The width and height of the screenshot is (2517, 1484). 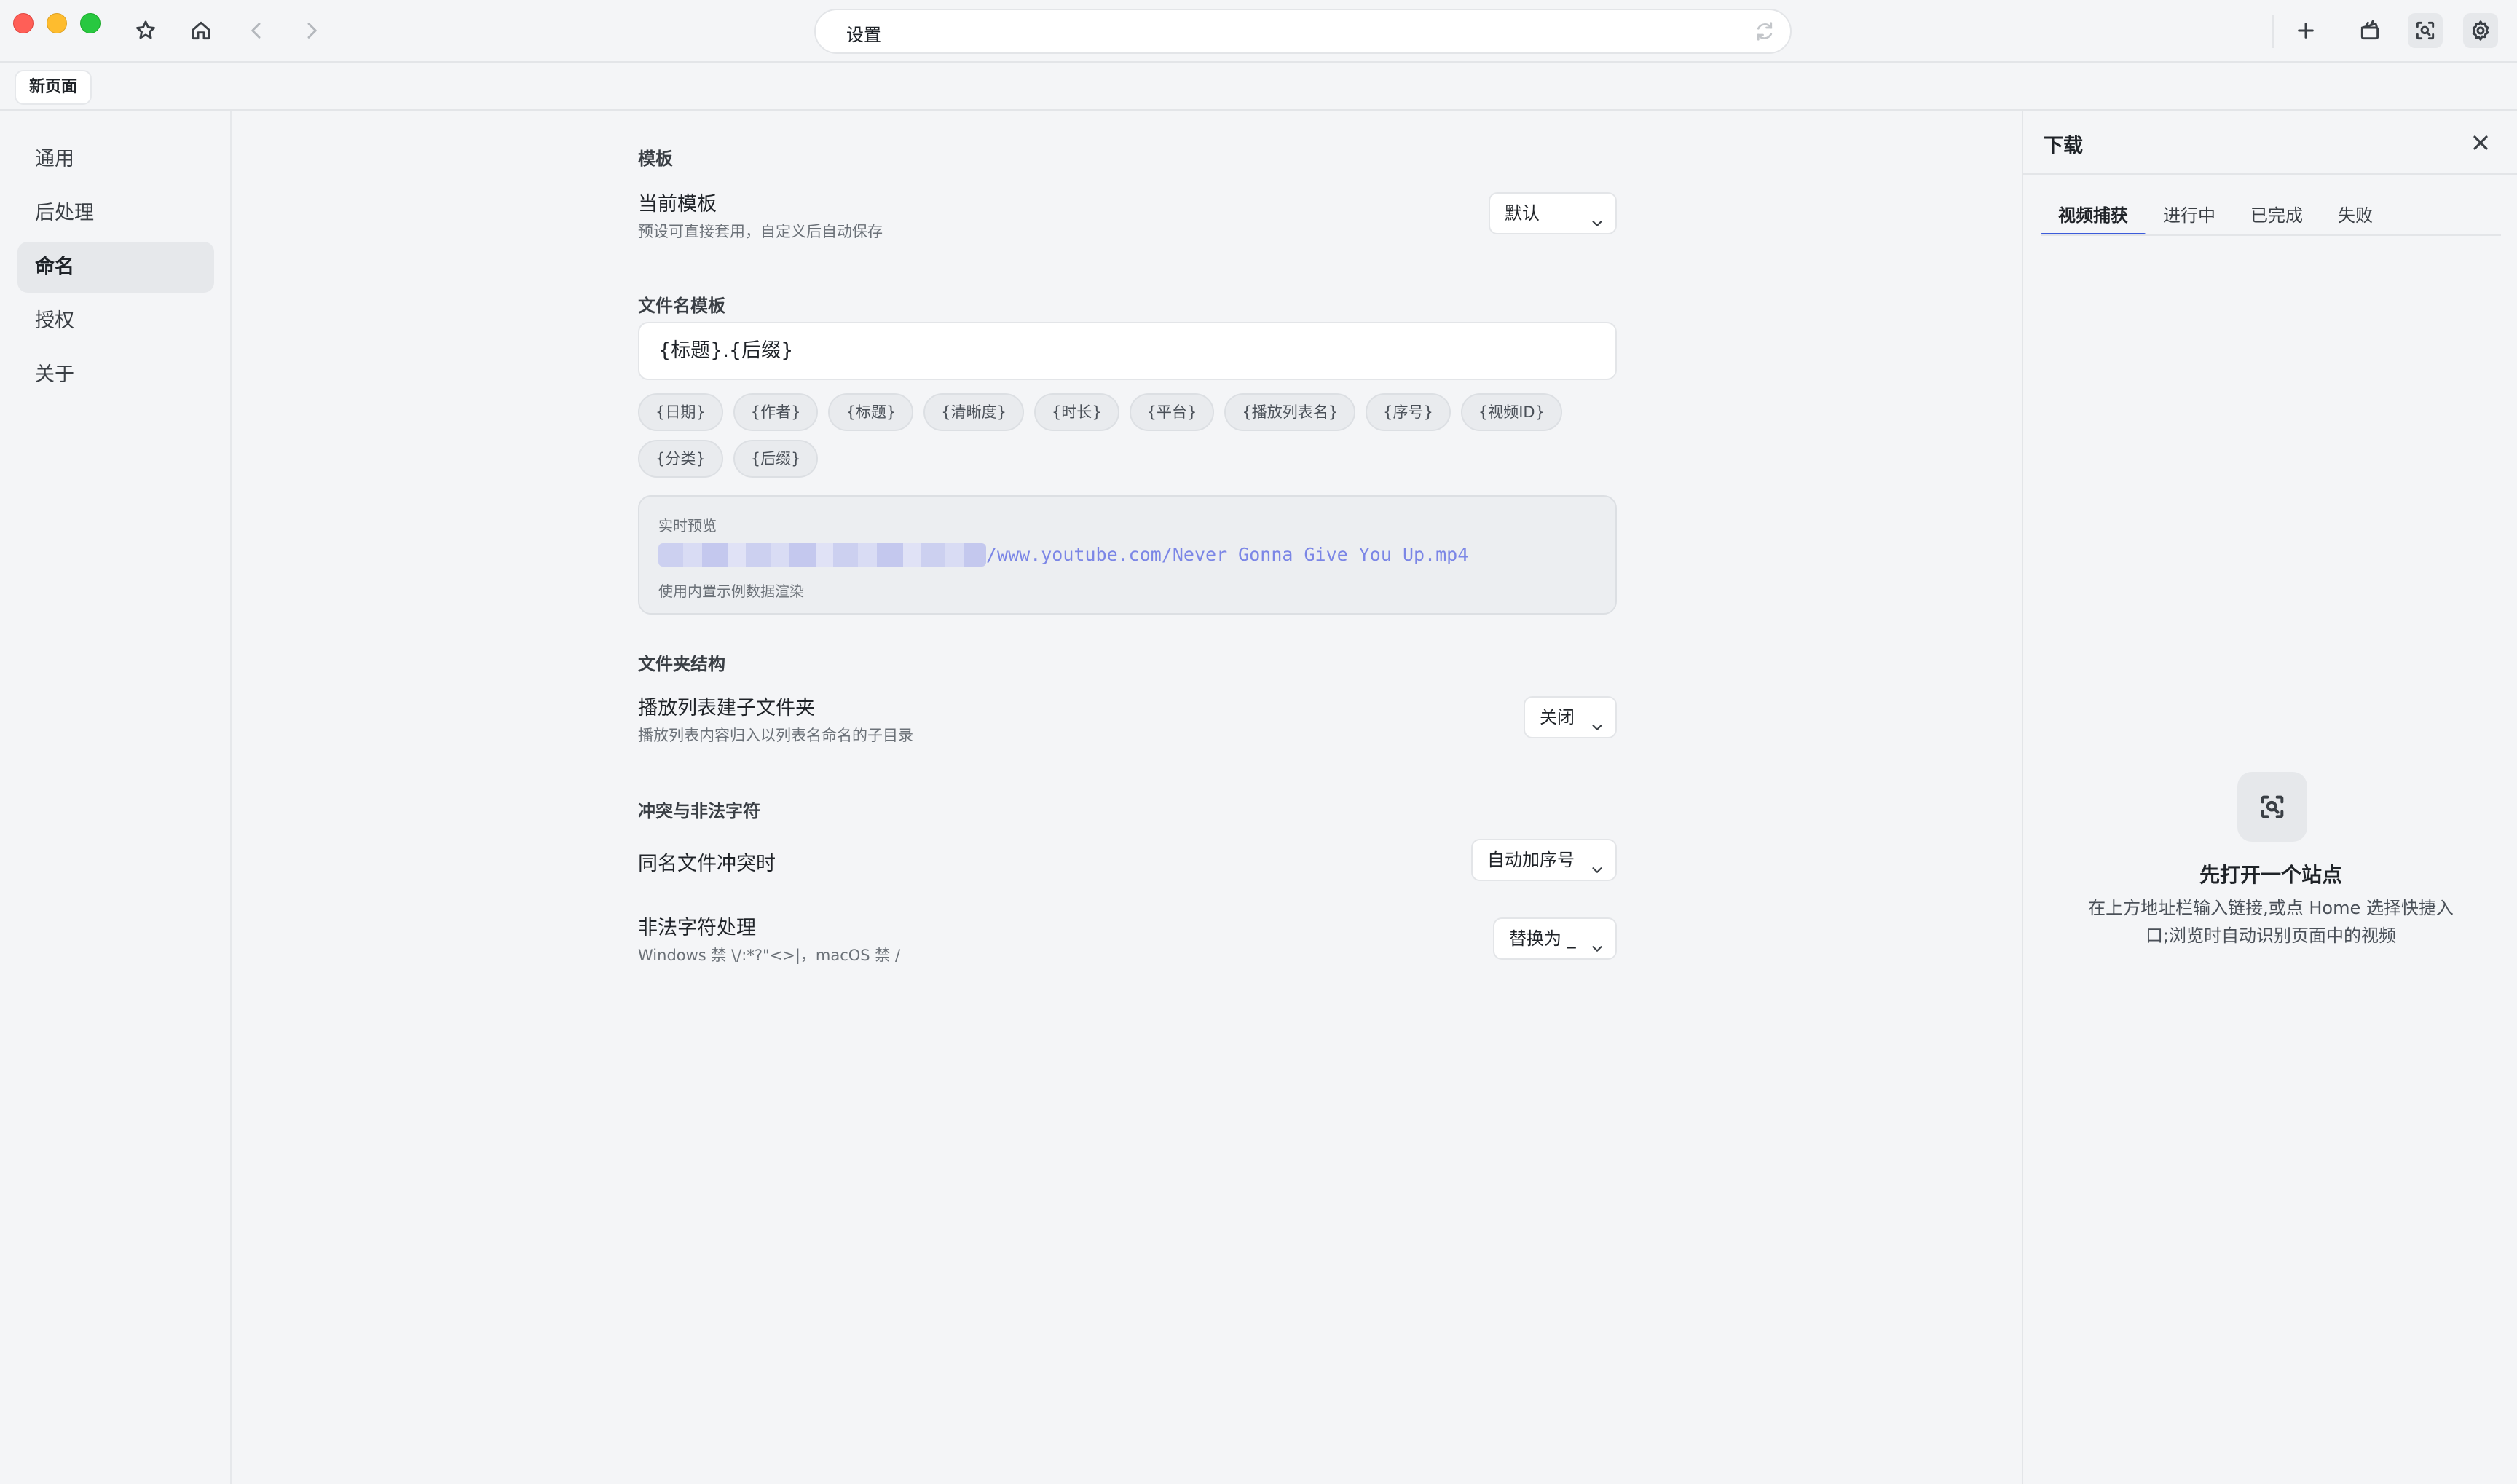 I want to click on token-video-id: {视频ID}, so click(x=1511, y=412).